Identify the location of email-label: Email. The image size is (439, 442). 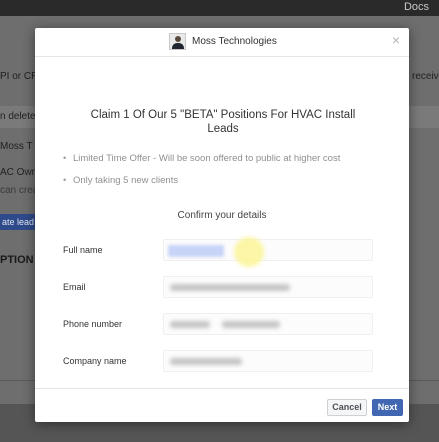
(74, 287).